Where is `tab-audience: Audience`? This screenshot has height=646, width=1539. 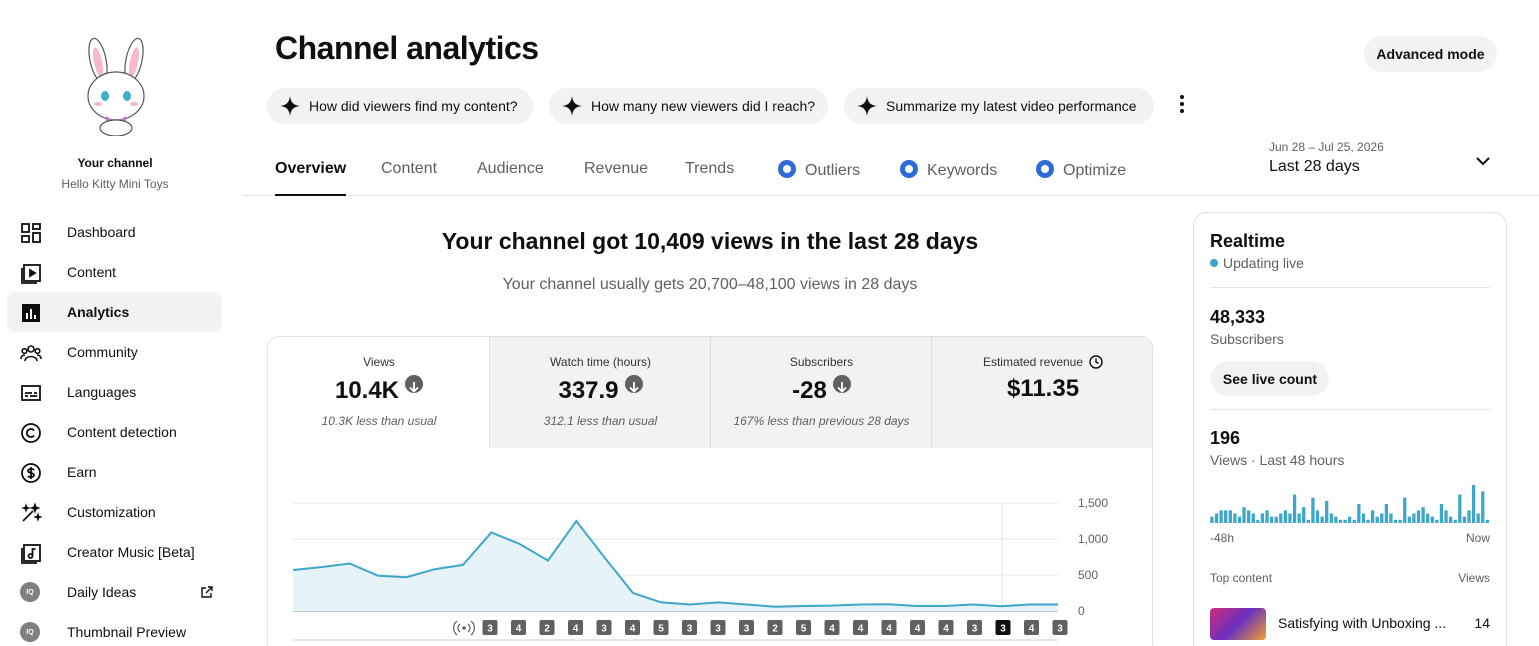 tab-audience: Audience is located at coordinates (510, 178).